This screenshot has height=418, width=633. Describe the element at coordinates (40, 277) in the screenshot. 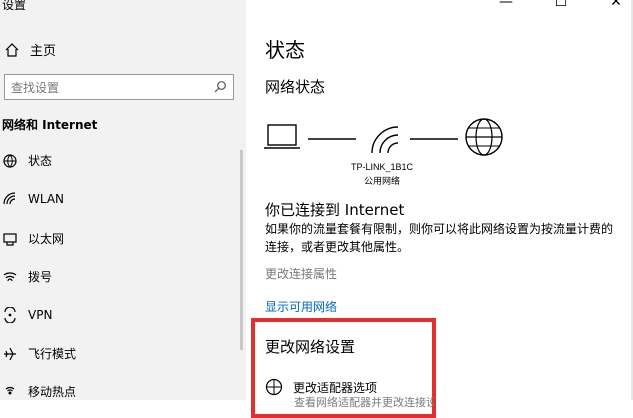

I see `sidebar-item-label: 拨号` at that location.